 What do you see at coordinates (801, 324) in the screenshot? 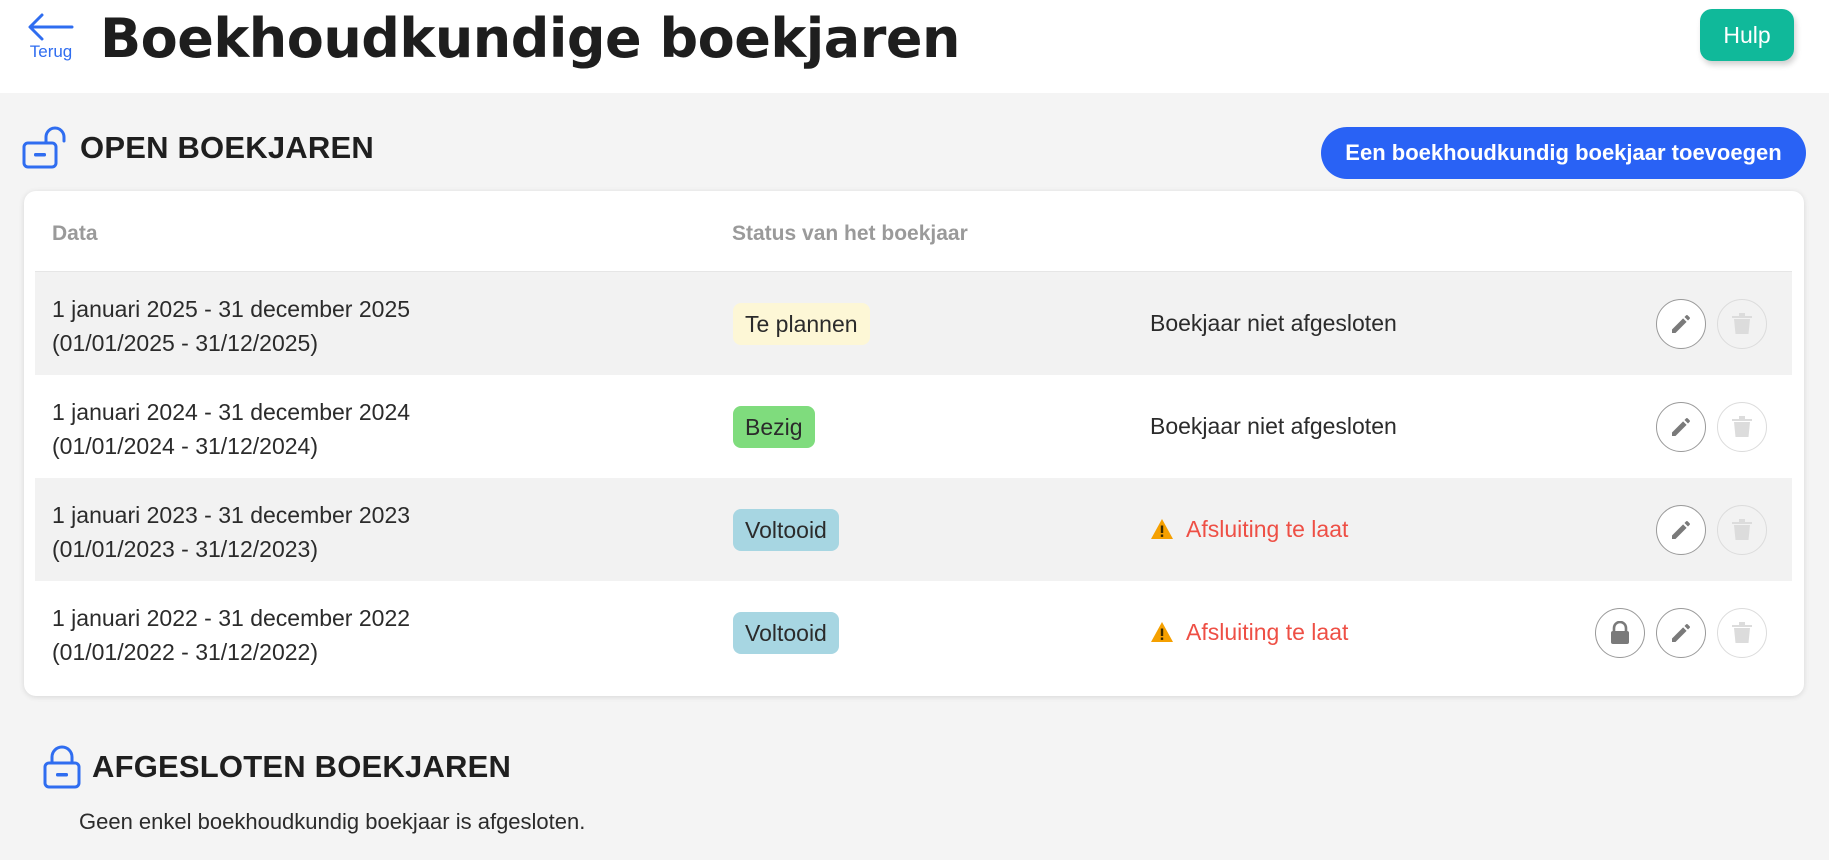
I see `status-badge: Te plannen` at bounding box center [801, 324].